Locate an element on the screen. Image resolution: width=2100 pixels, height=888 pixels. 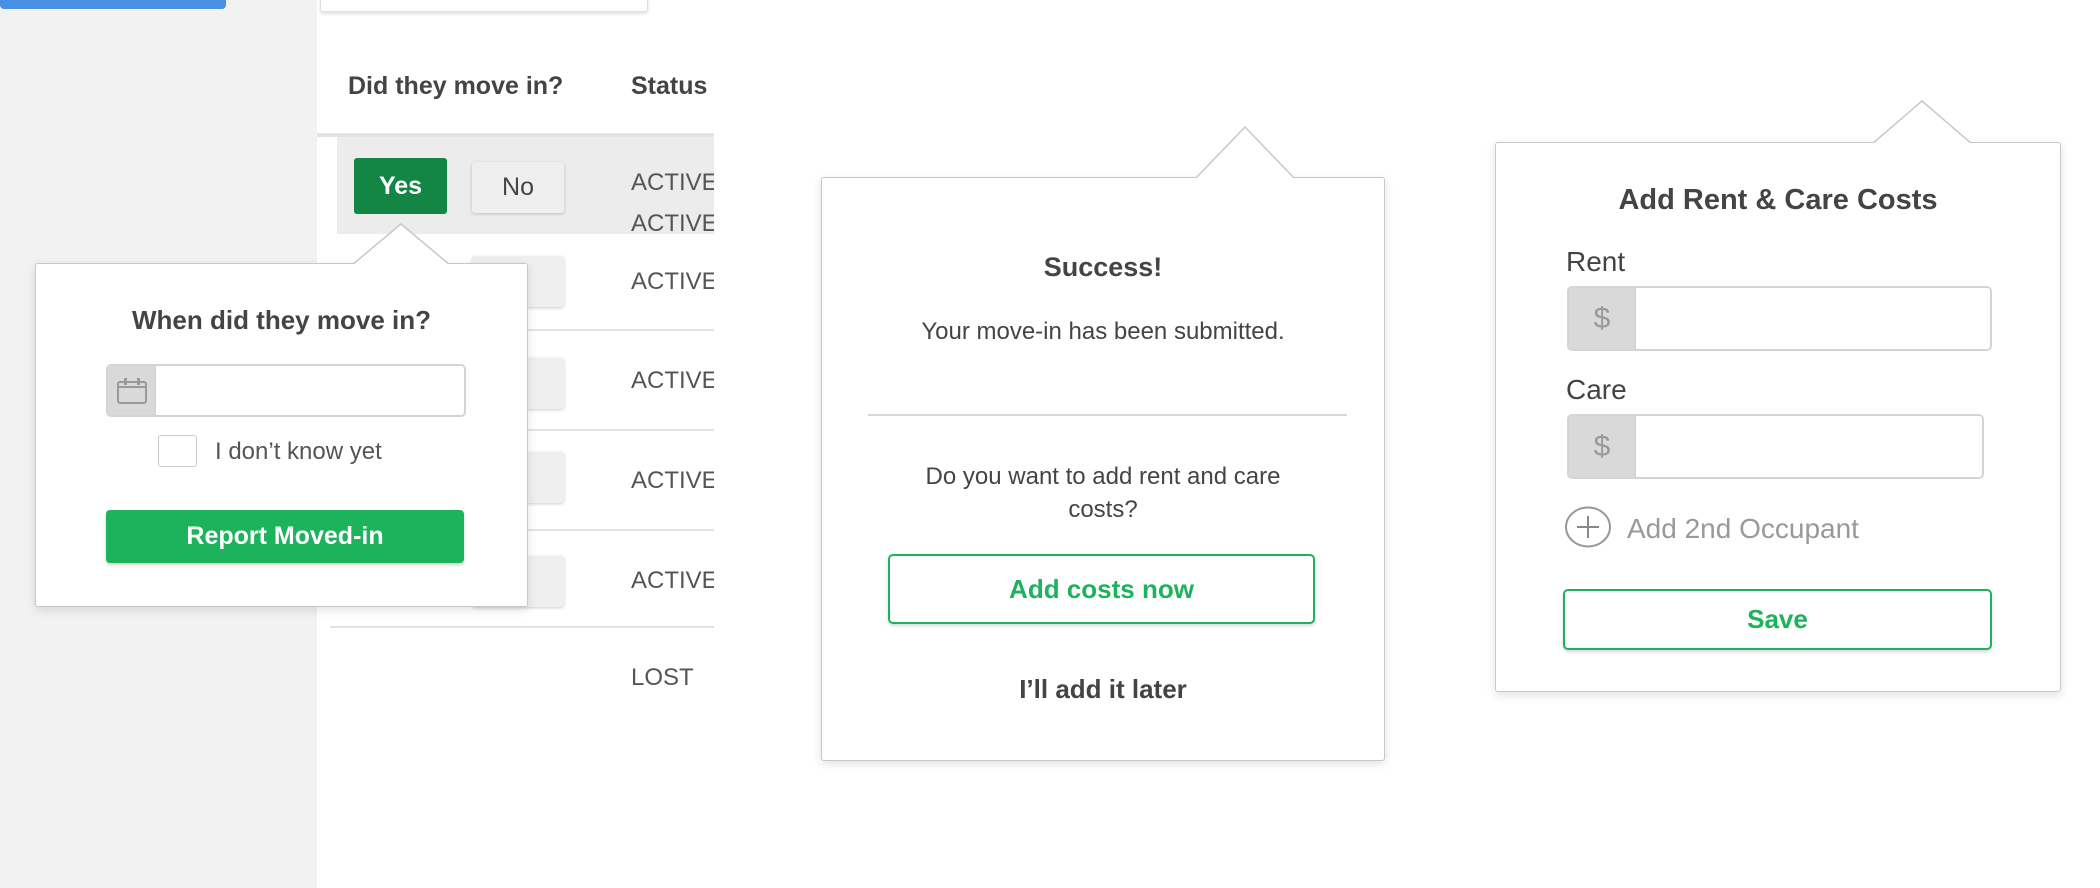
add-costs-question: Do you want to add rent and care costs? is located at coordinates (1103, 493).